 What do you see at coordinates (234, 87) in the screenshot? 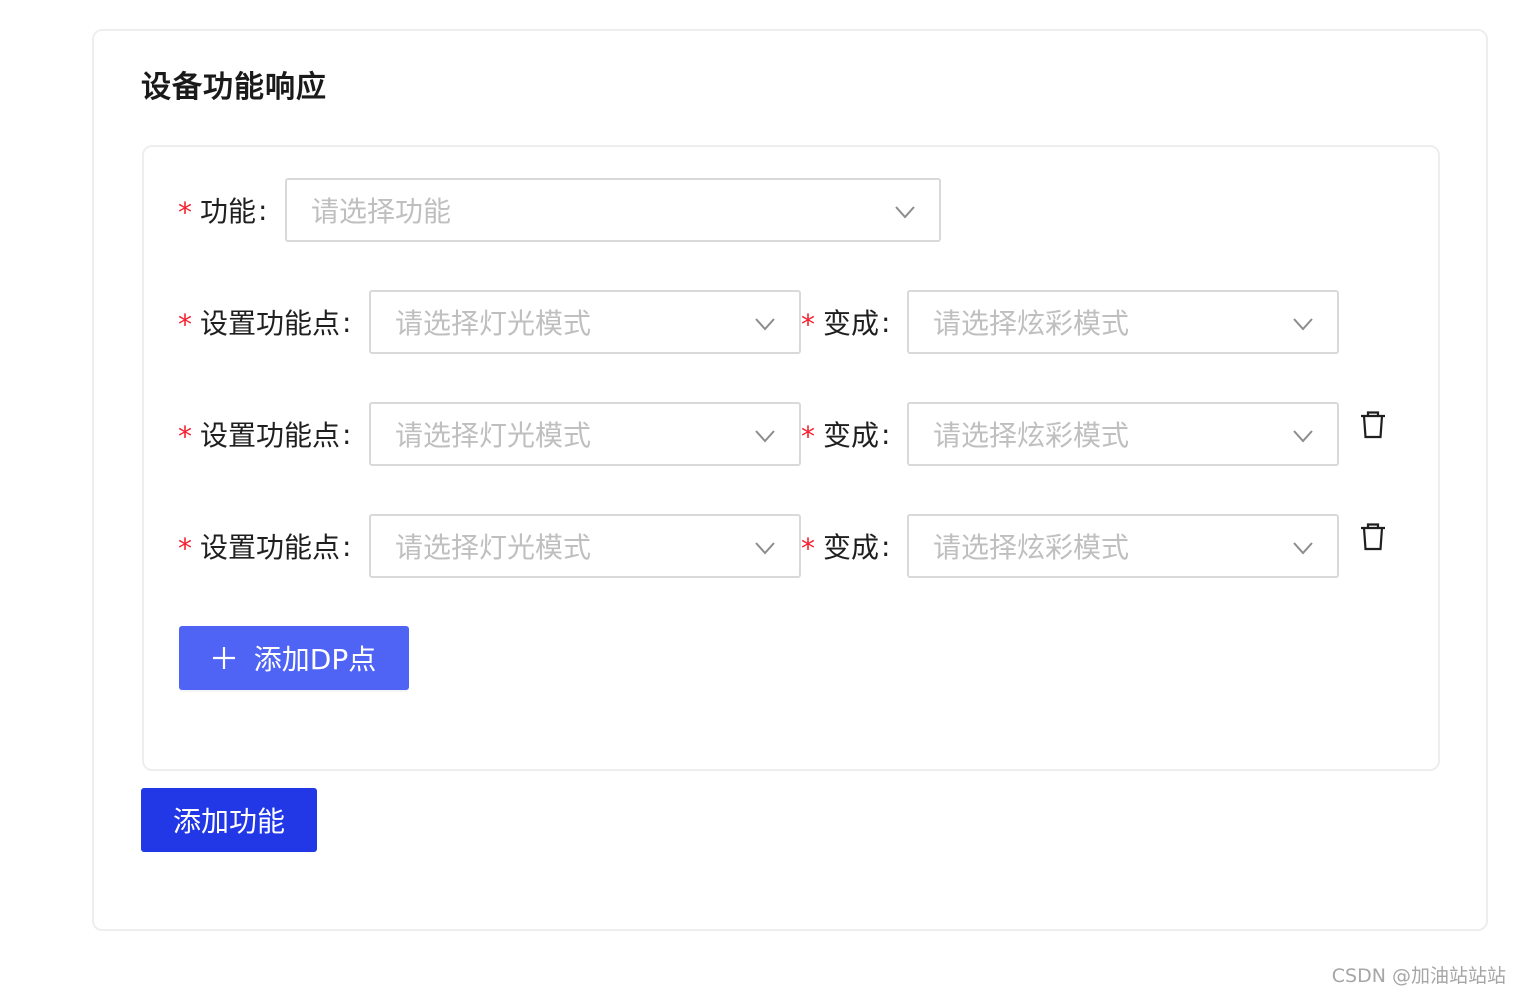
I see `section-title: 设备功能响应` at bounding box center [234, 87].